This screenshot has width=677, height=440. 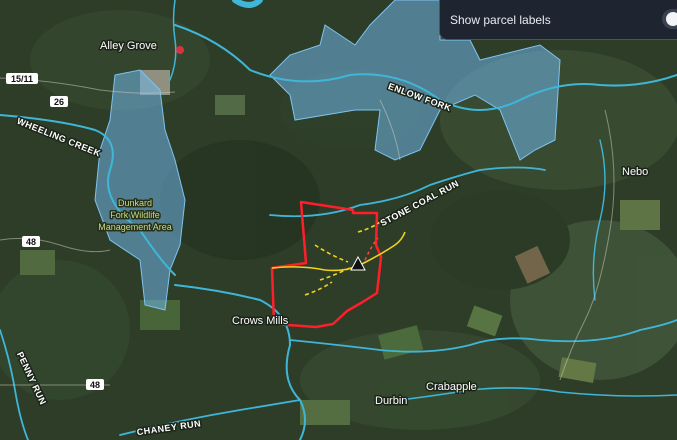 I want to click on svg-text: 15/11, so click(x=22, y=79).